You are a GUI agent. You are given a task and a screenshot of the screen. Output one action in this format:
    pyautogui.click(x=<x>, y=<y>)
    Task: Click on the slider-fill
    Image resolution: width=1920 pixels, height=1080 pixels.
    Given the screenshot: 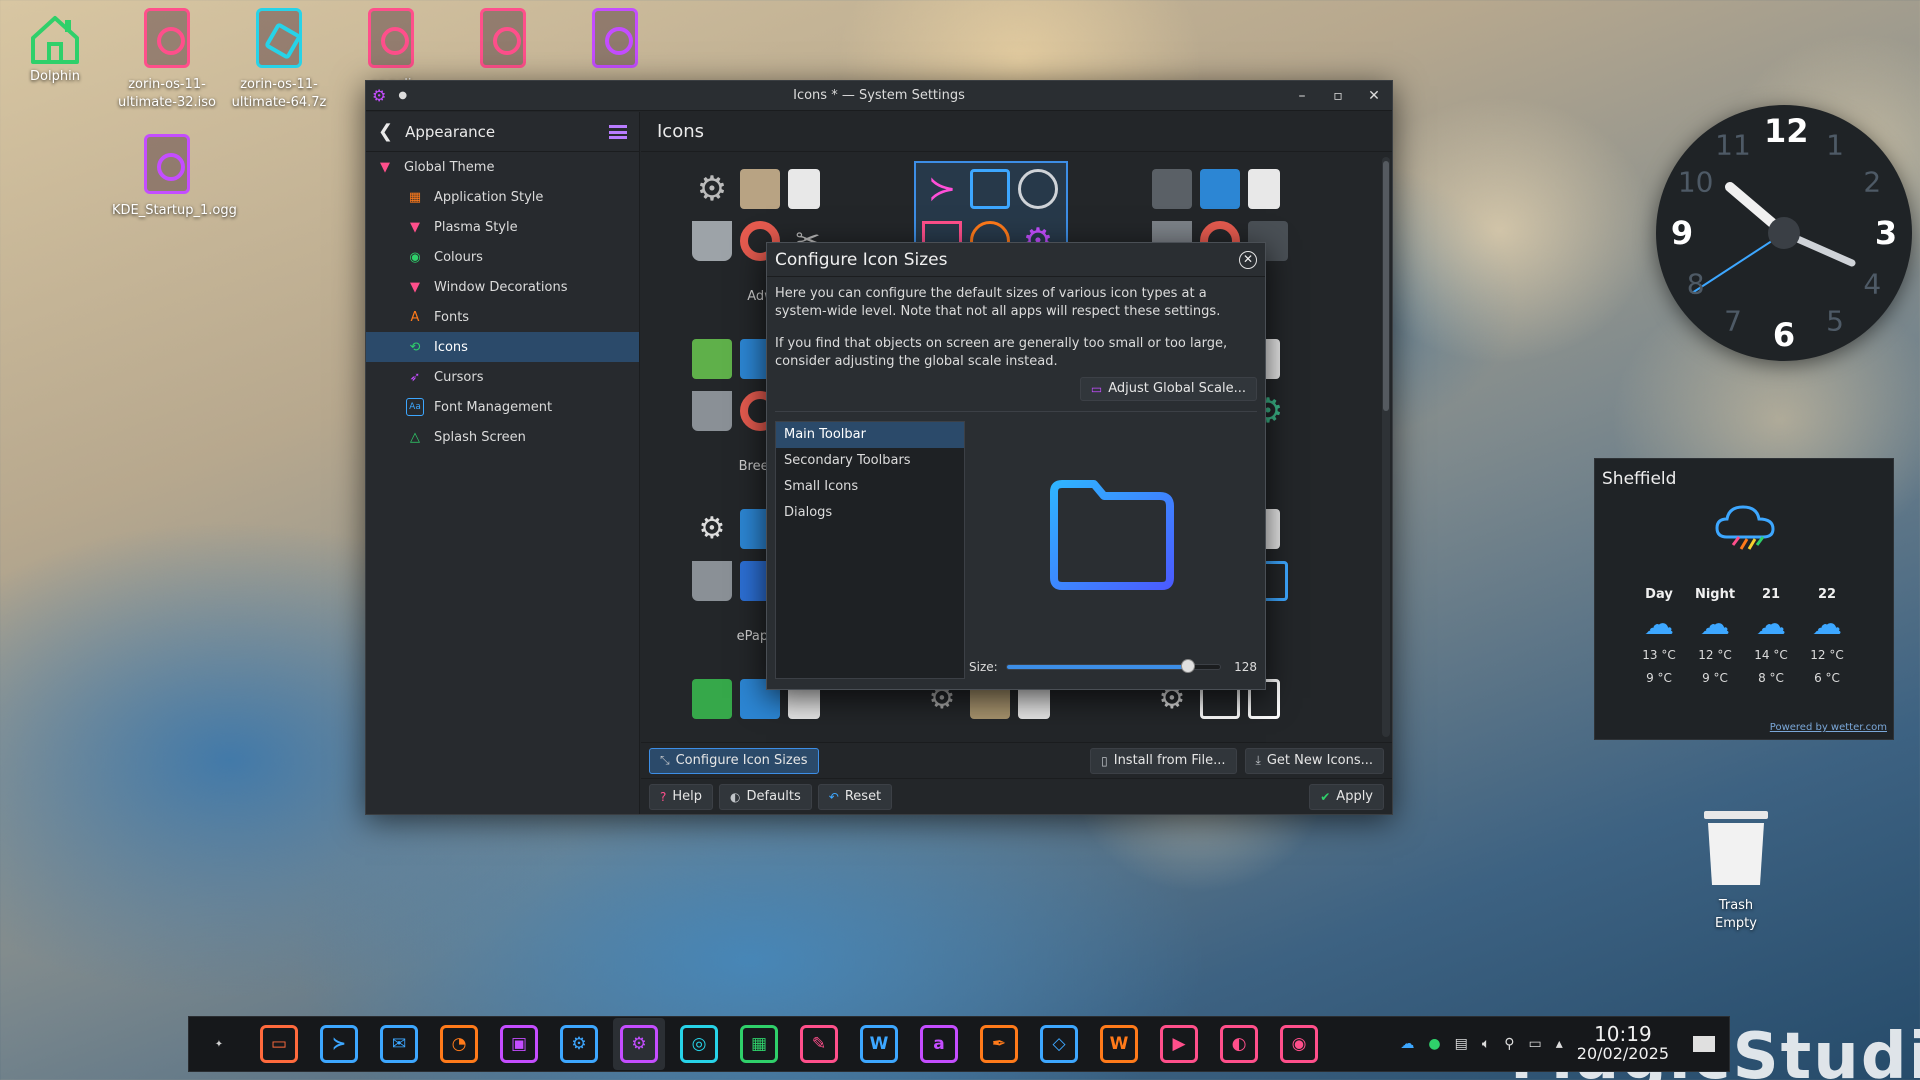 What is the action you would take?
    pyautogui.click(x=1097, y=667)
    